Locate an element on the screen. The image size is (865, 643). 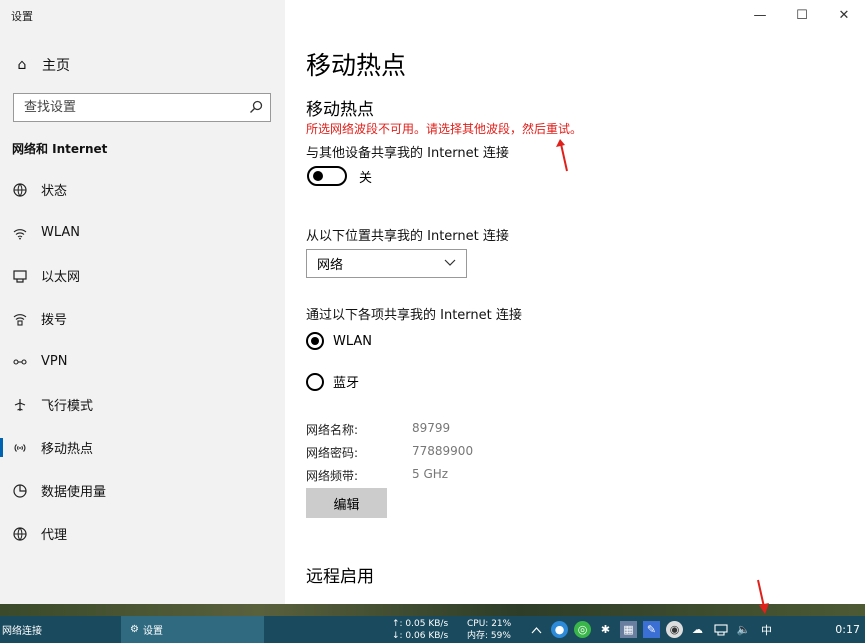
share-label: 与其他设备共享我的 Internet 连接 is located at coordinates (407, 153).